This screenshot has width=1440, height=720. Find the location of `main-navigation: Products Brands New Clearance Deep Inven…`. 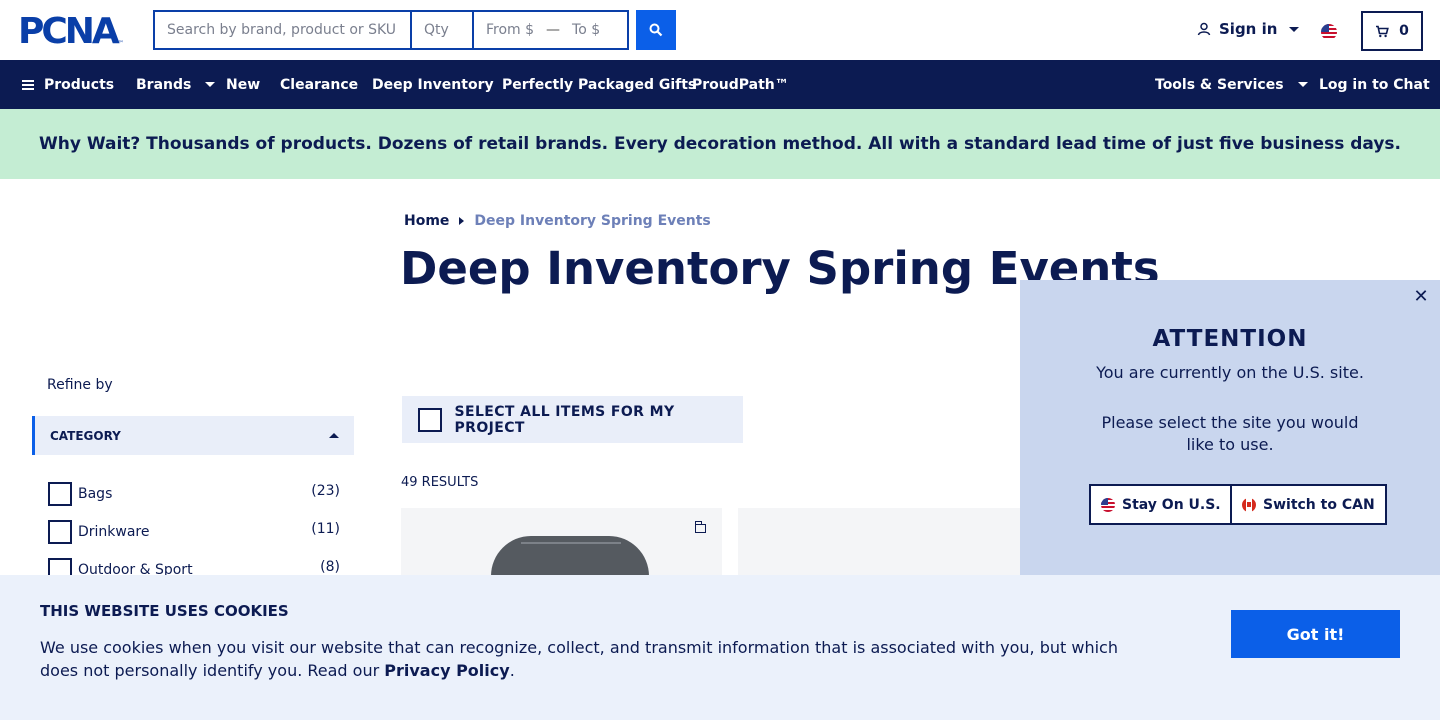

main-navigation: Products Brands New Clearance Deep Inven… is located at coordinates (720, 84).